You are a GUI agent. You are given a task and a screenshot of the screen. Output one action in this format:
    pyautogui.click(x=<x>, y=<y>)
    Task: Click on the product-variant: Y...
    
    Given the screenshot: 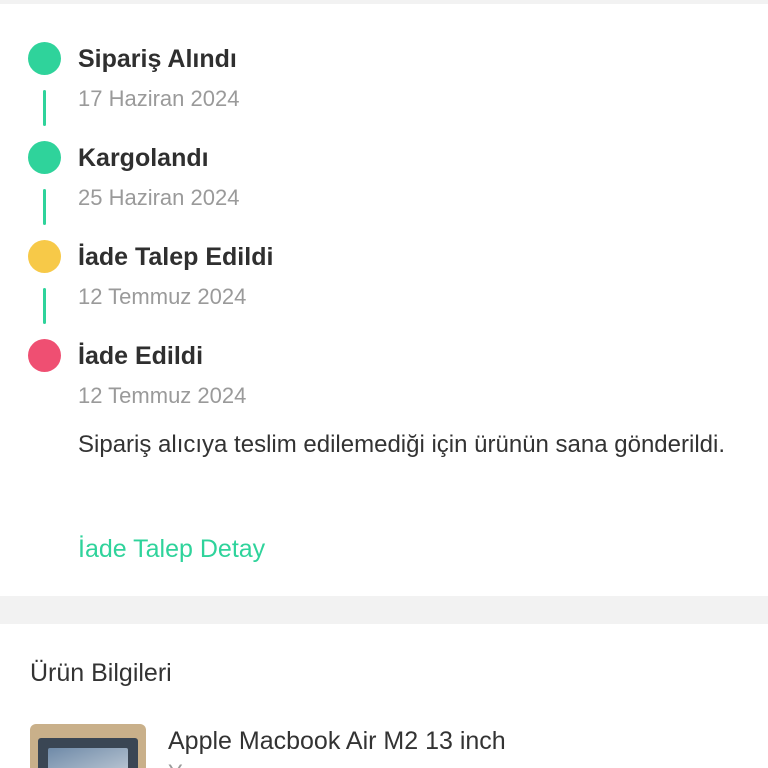 What is the action you would take?
    pyautogui.click(x=183, y=764)
    